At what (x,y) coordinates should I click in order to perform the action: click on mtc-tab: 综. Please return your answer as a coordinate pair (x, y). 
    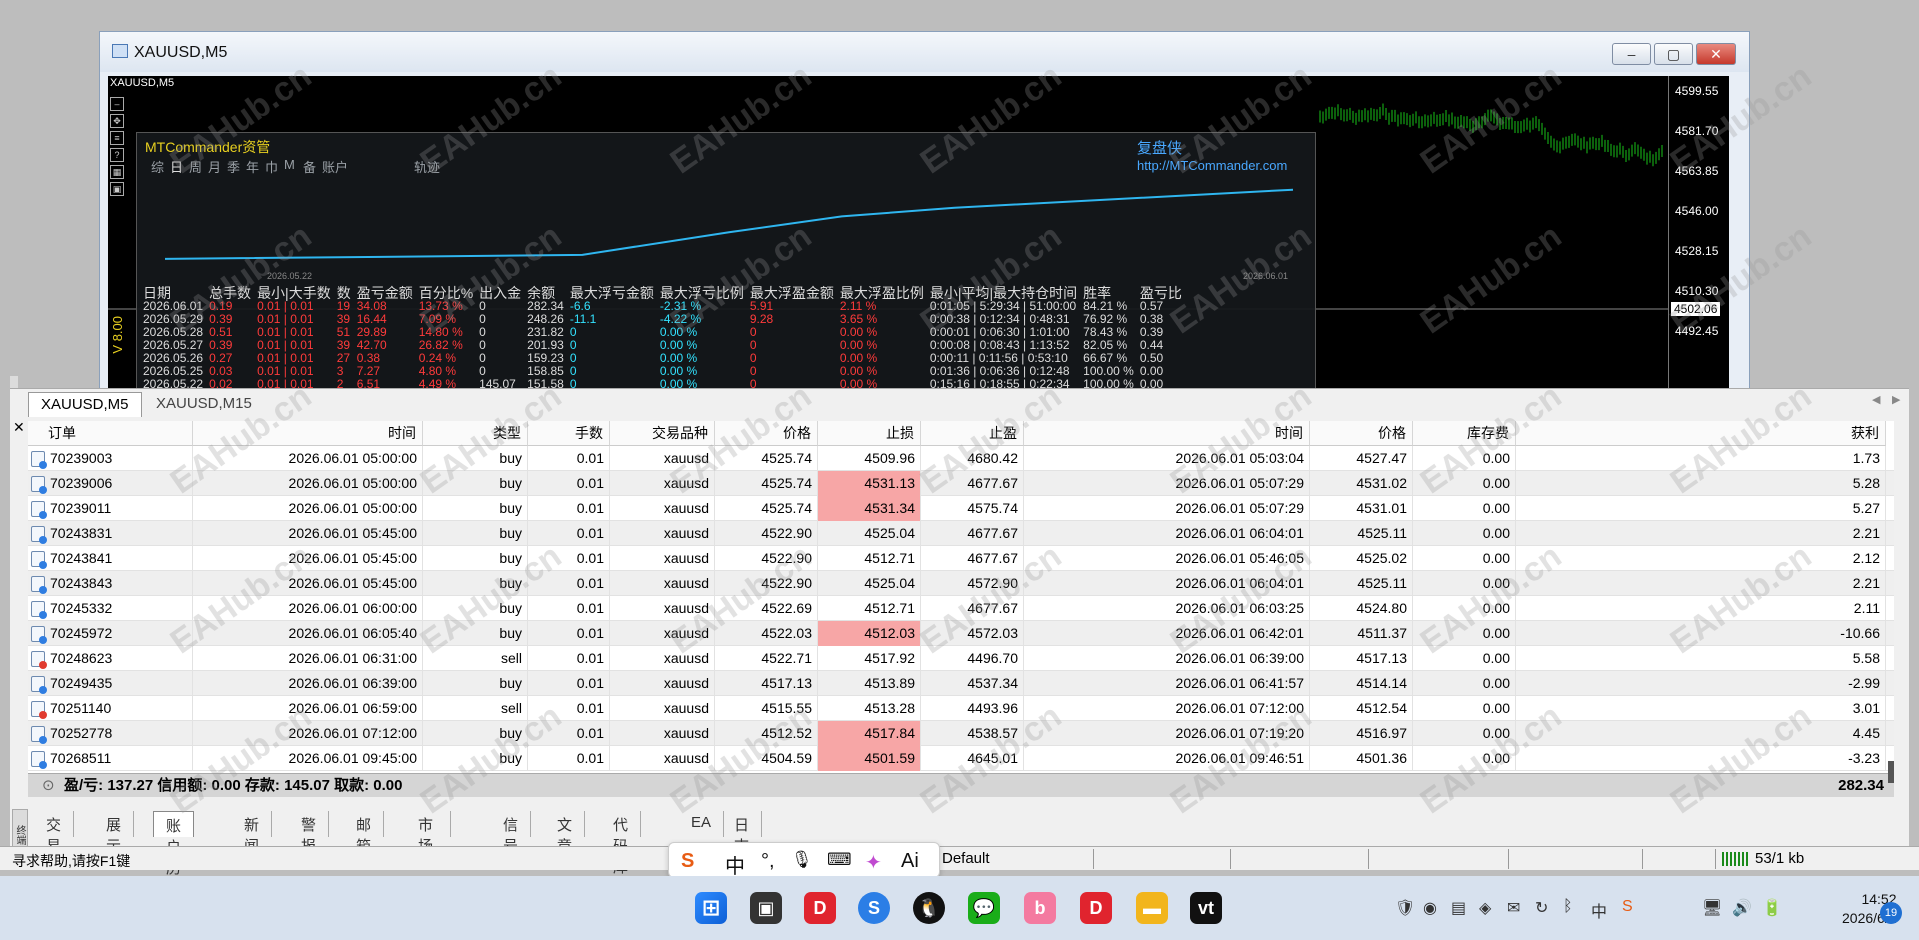
    Looking at the image, I should click on (157, 166).